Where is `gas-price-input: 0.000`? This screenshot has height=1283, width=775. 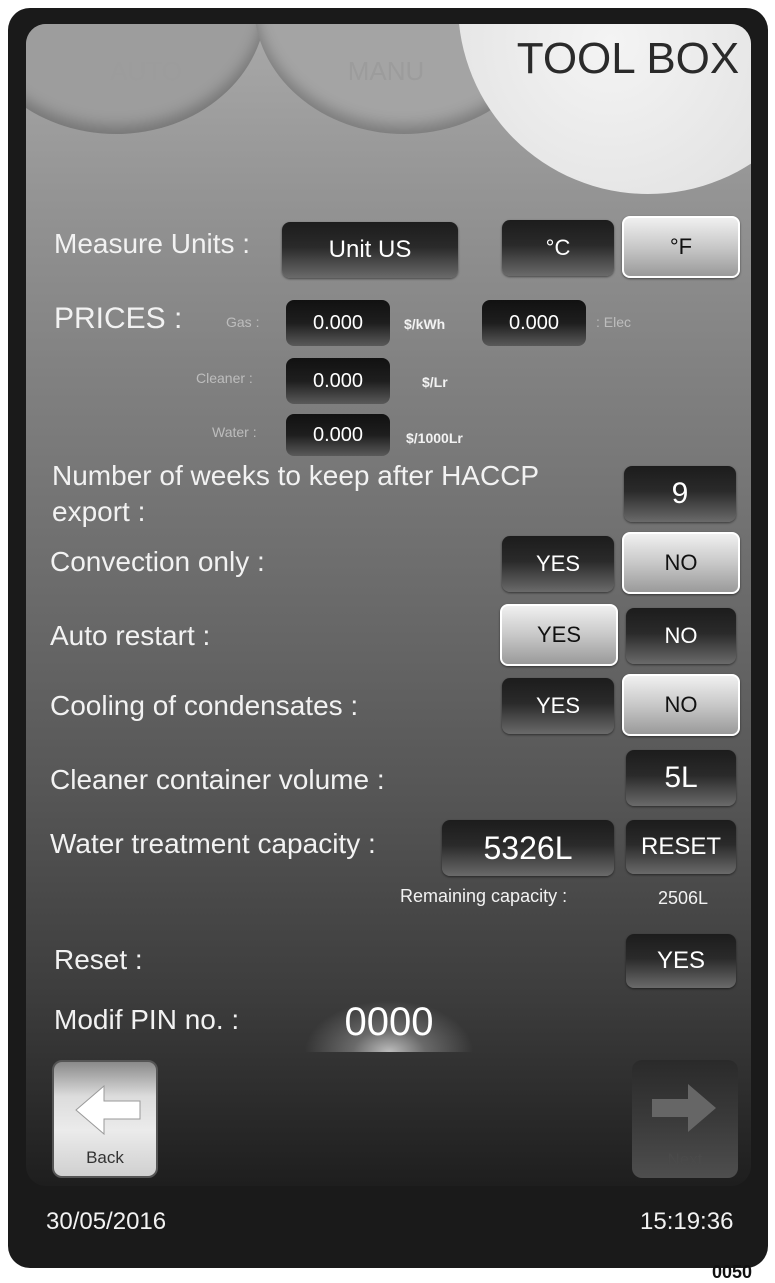 gas-price-input: 0.000 is located at coordinates (338, 323).